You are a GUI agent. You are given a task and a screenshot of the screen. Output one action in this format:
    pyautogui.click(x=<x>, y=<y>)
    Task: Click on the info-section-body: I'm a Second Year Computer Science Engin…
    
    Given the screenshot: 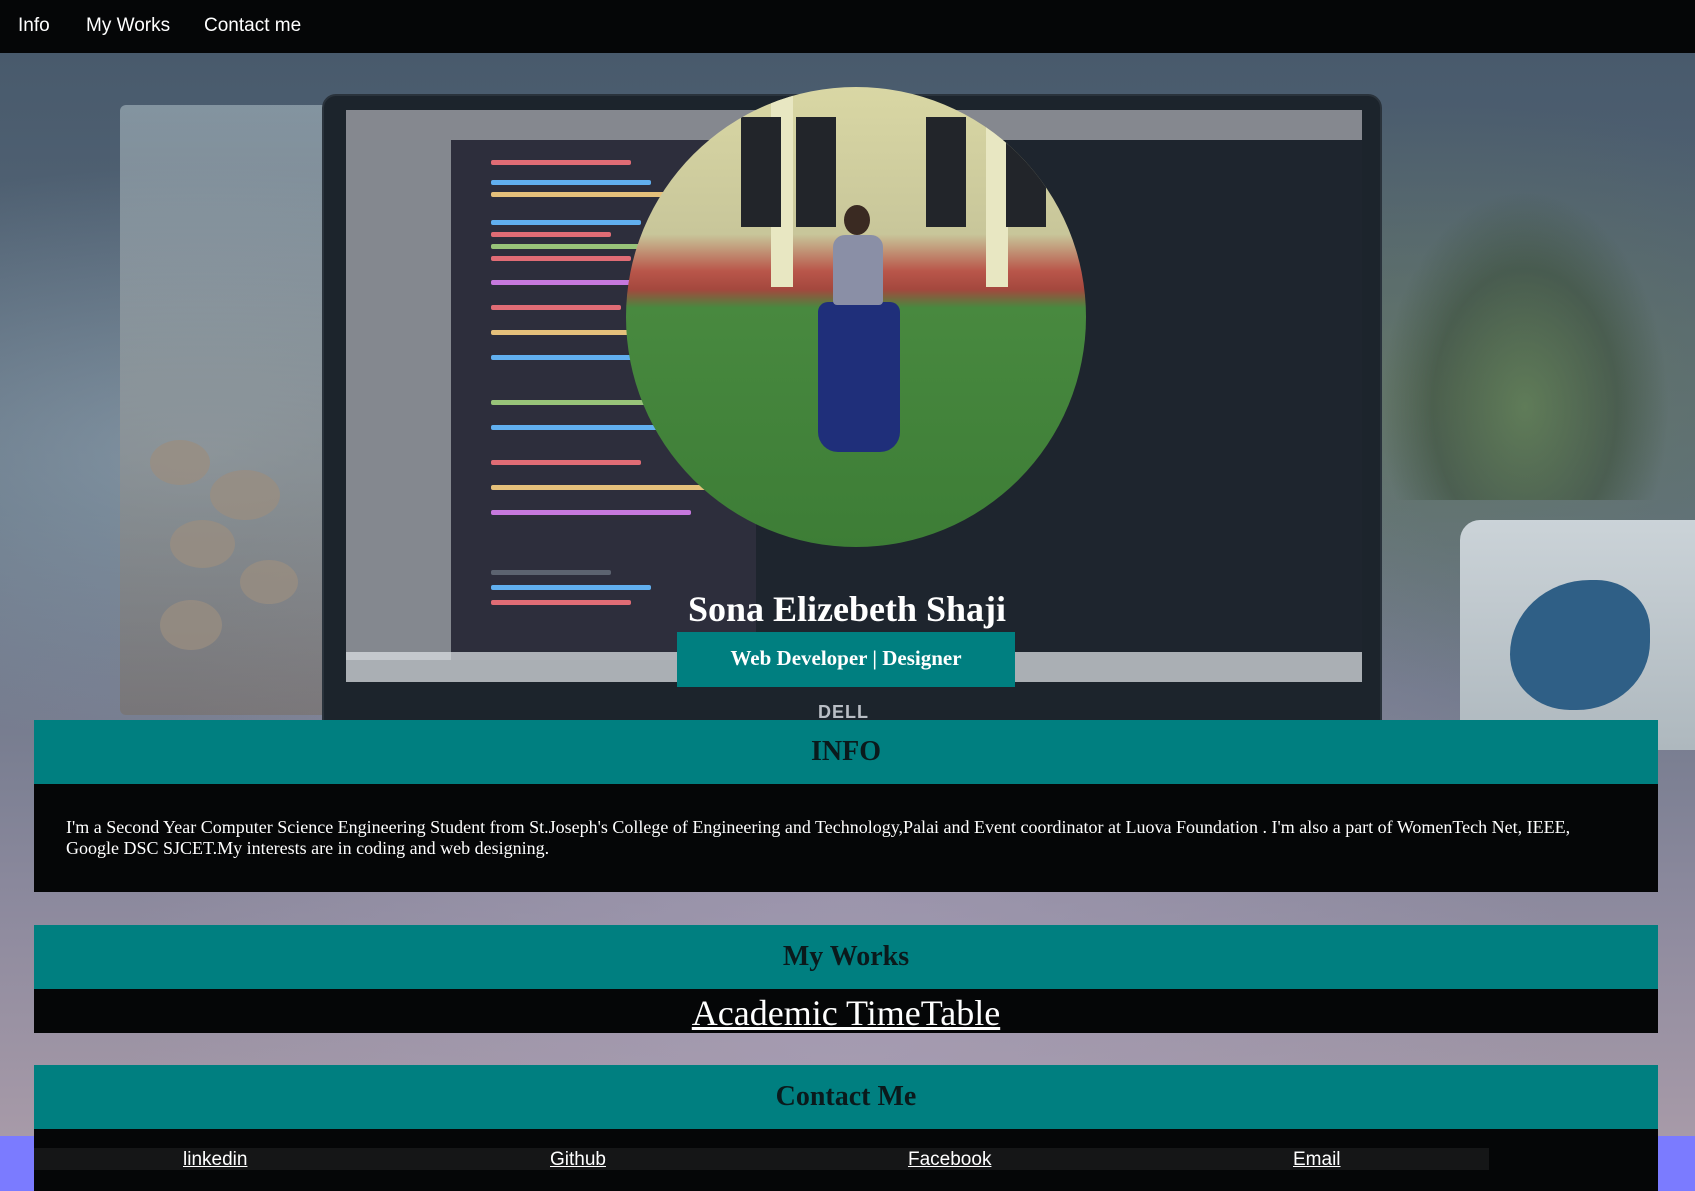 What is the action you would take?
    pyautogui.click(x=846, y=838)
    